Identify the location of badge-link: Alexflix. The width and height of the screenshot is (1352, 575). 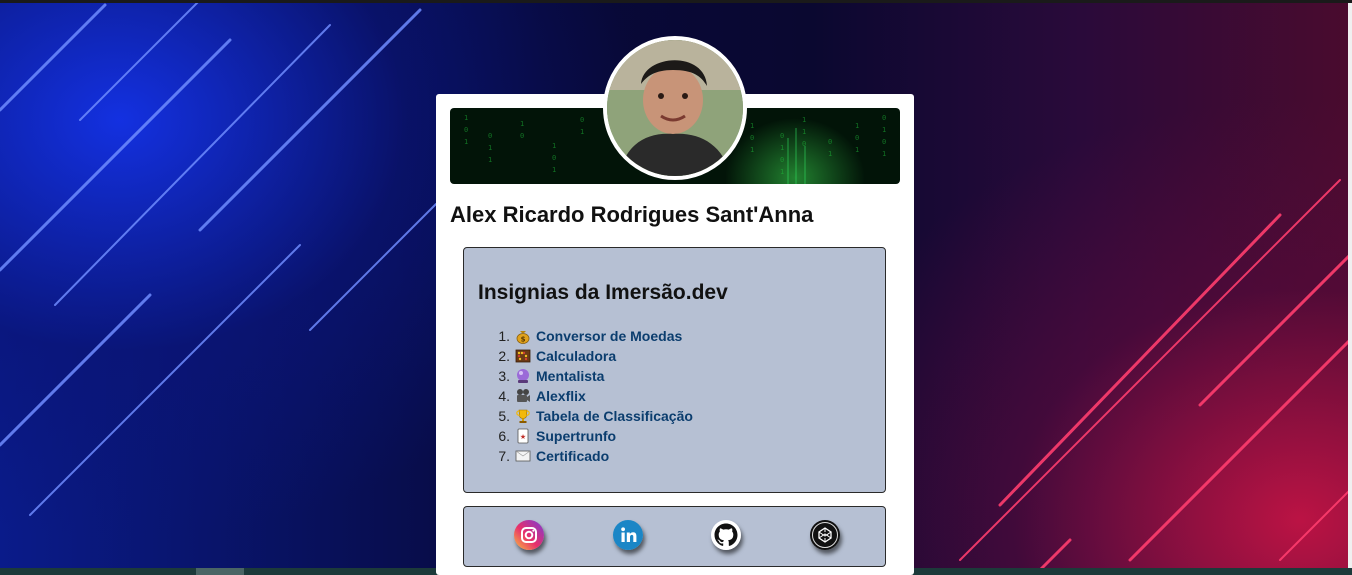
(561, 396).